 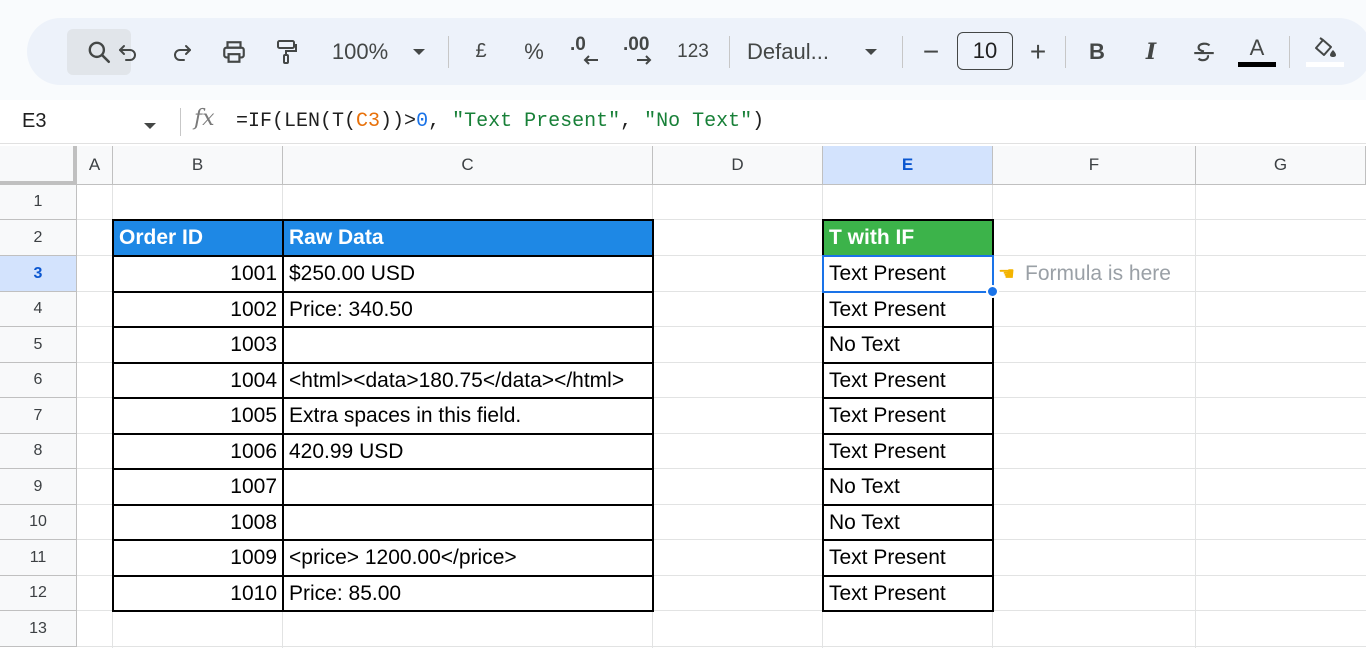 What do you see at coordinates (738, 165) in the screenshot?
I see `column-header-d: D` at bounding box center [738, 165].